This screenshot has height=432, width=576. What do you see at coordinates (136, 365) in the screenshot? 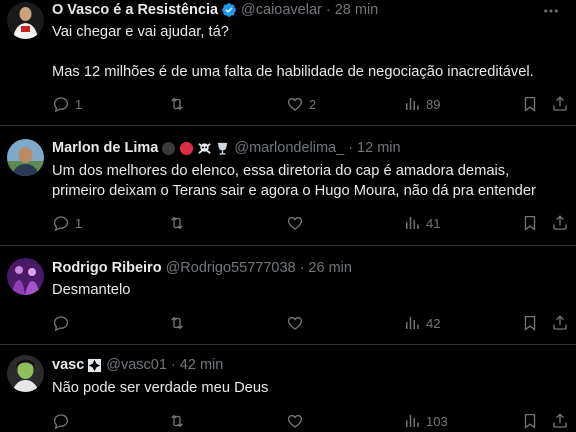
I see `author-handle: @vasc01` at bounding box center [136, 365].